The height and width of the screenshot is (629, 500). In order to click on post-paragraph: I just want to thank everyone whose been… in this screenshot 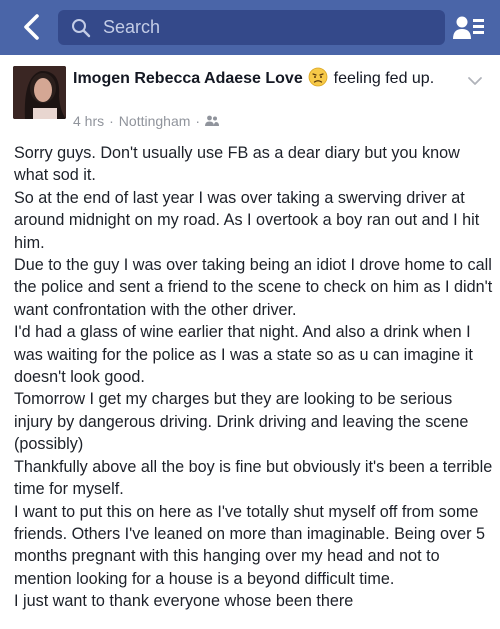, I will do `click(184, 601)`.